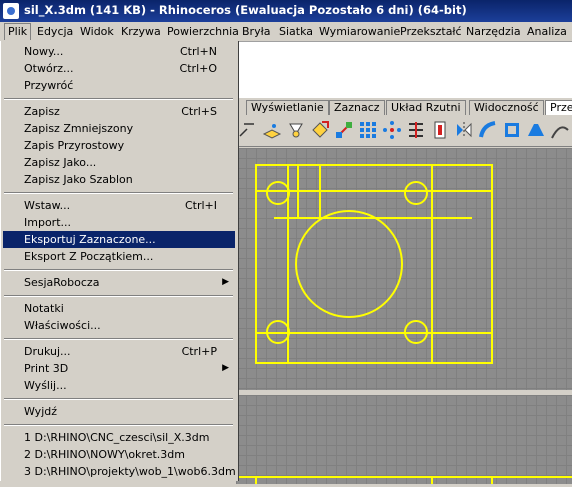  What do you see at coordinates (18, 31) in the screenshot?
I see `menu-plik: Plik` at bounding box center [18, 31].